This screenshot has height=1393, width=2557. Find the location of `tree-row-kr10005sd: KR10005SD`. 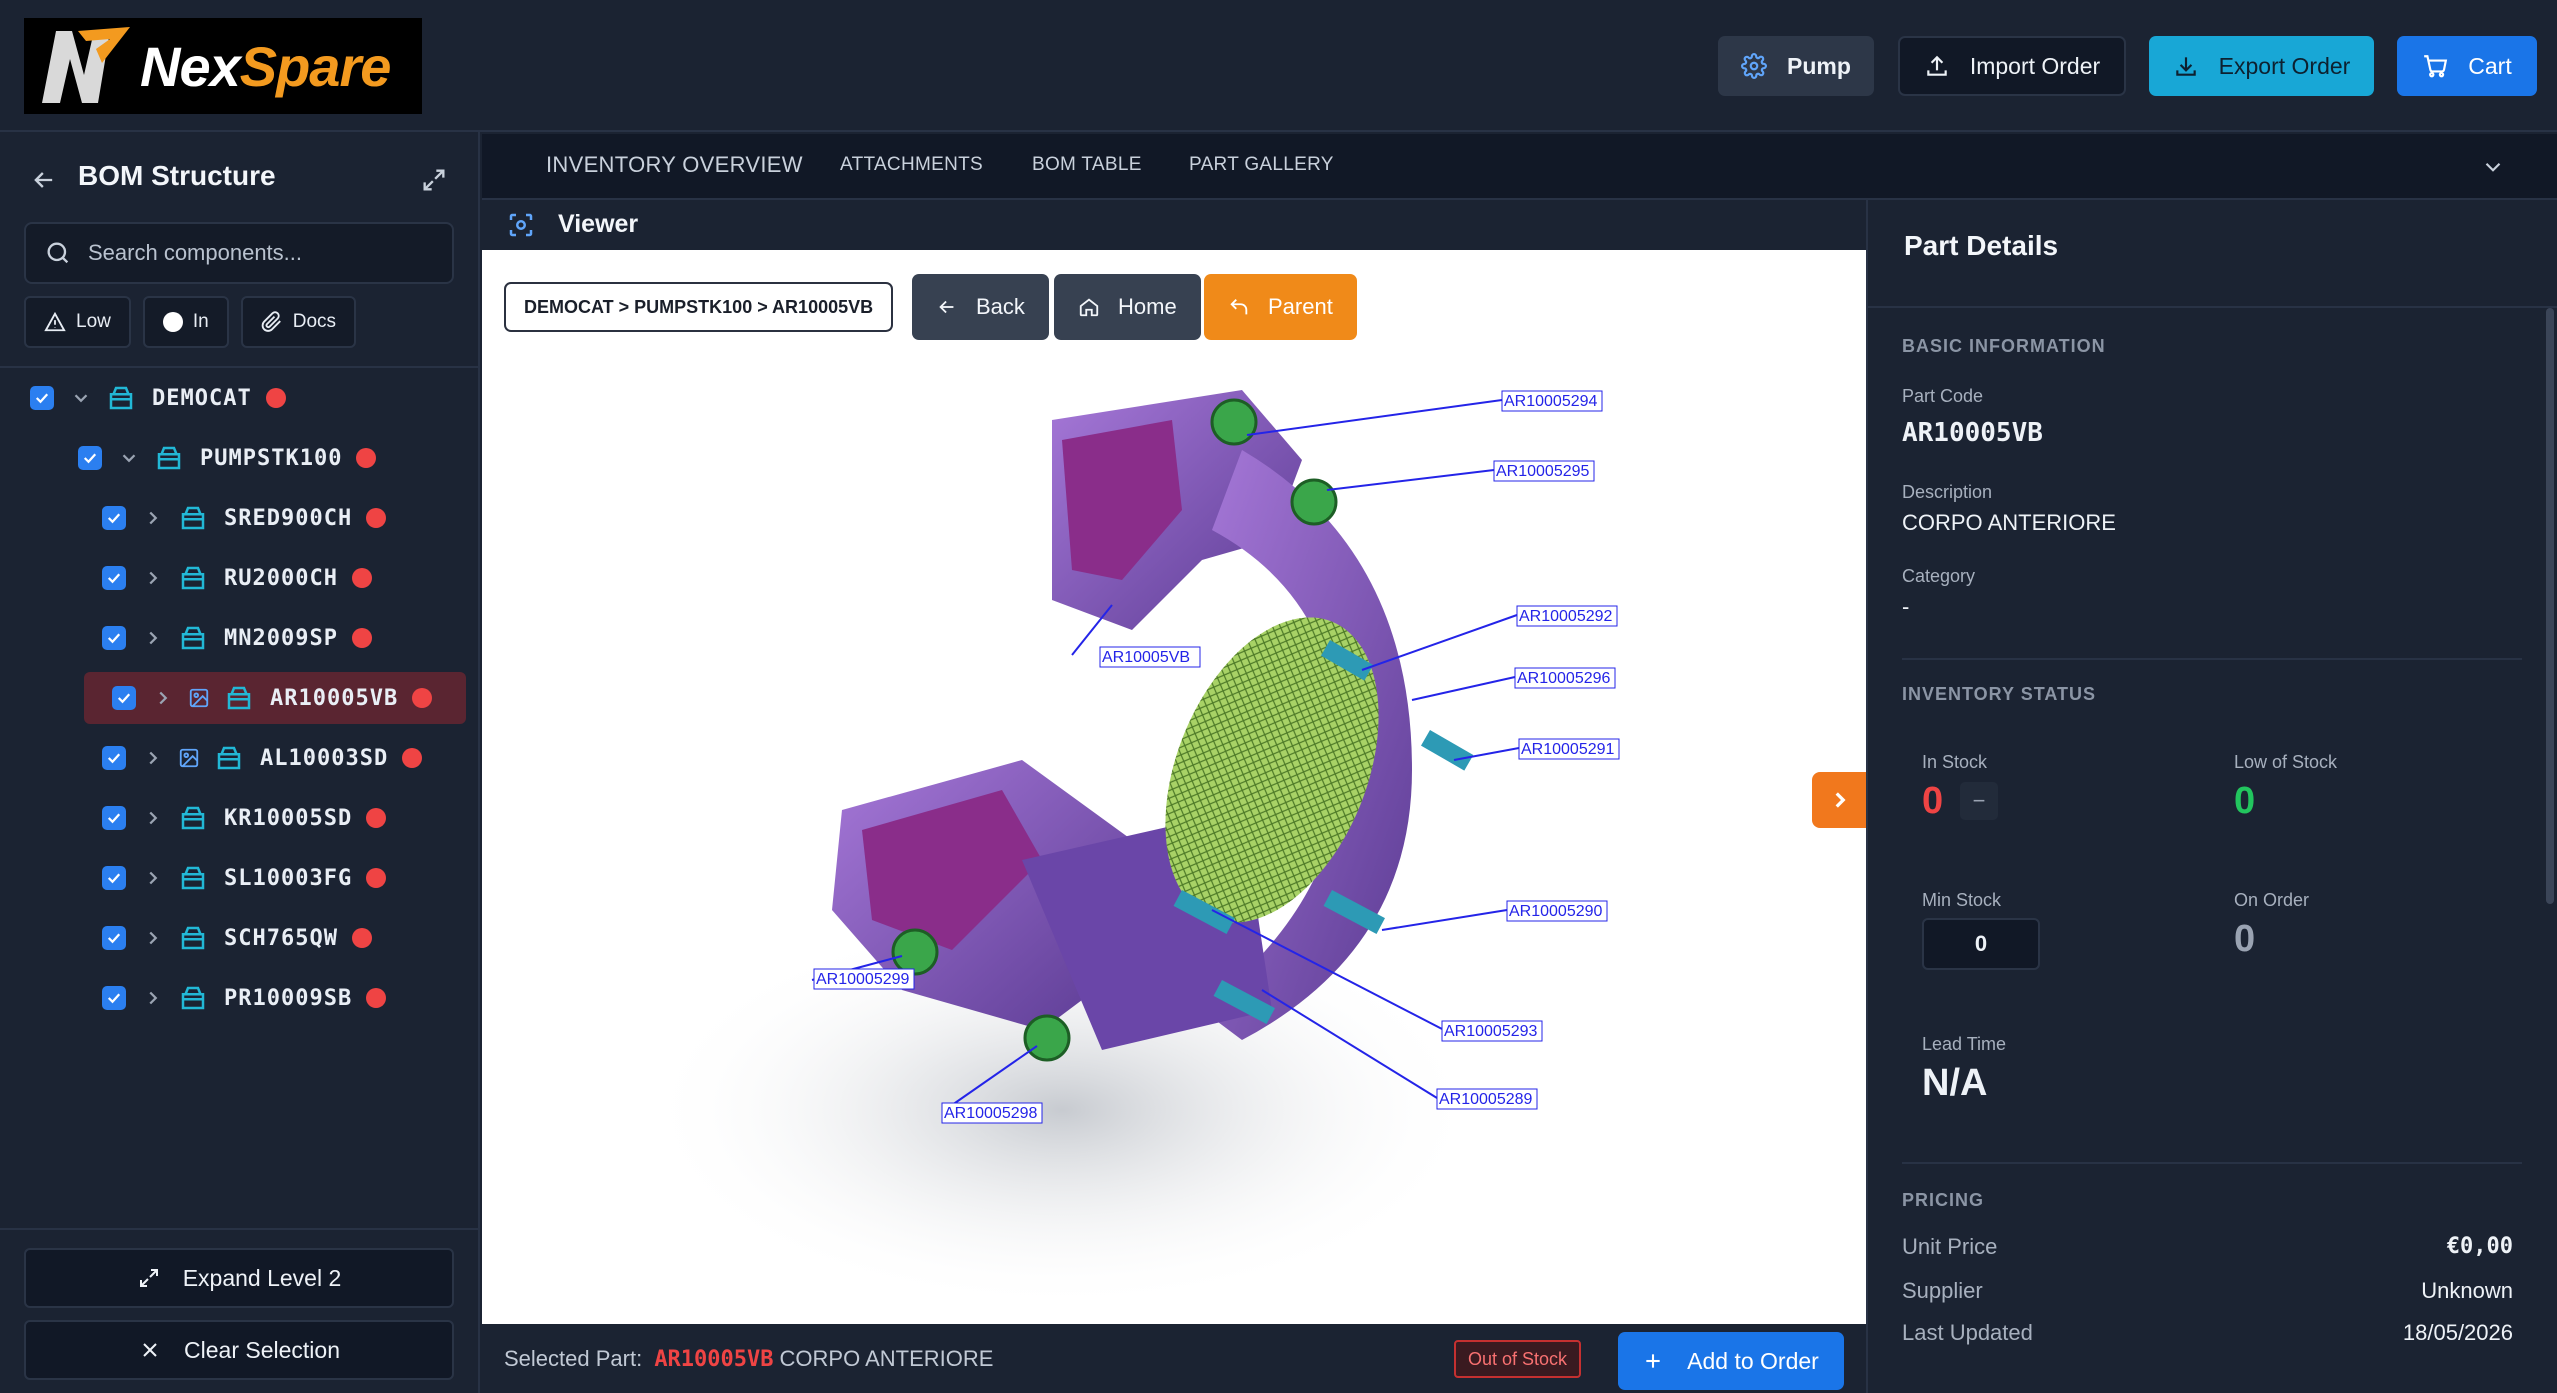

tree-row-kr10005sd: KR10005SD is located at coordinates (239, 818).